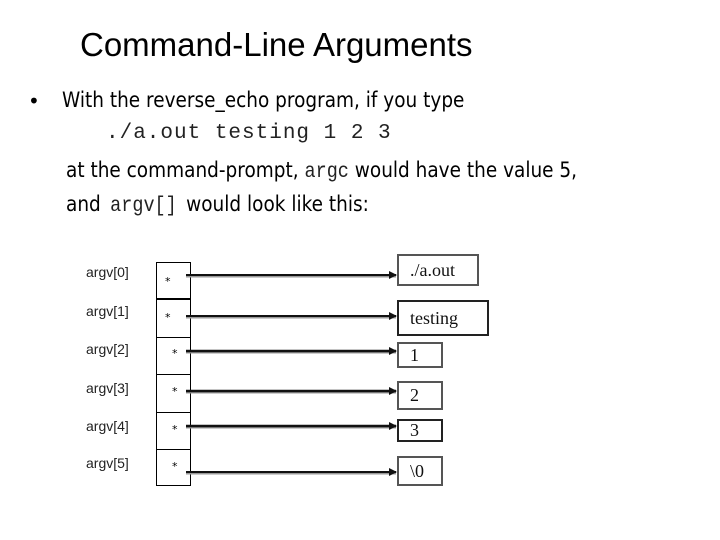 The height and width of the screenshot is (540, 720). I want to click on string-box: 1, so click(420, 355).